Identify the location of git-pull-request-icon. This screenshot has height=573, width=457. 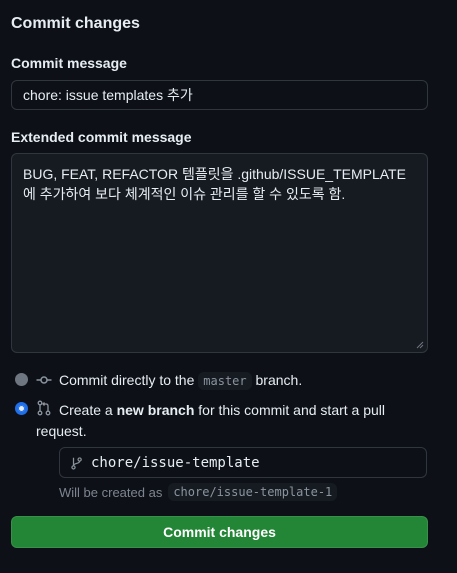
(44, 408).